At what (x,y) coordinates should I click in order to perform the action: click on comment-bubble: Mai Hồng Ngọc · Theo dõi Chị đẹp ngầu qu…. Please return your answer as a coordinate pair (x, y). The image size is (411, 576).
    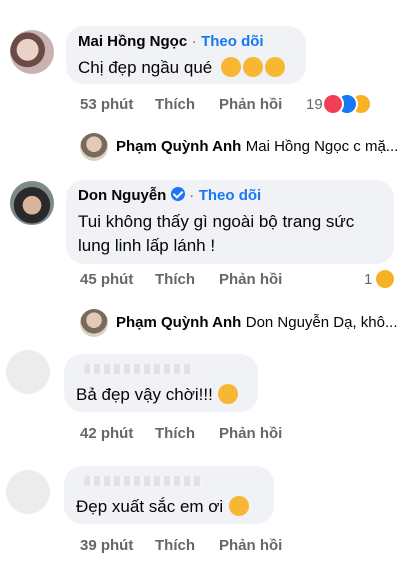
    Looking at the image, I should click on (186, 55).